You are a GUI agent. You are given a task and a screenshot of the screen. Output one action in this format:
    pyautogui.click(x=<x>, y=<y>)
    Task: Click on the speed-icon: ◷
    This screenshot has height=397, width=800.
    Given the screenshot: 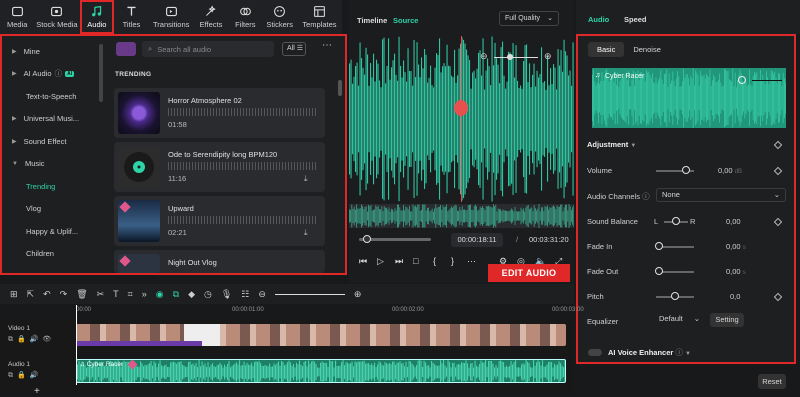 What is the action you would take?
    pyautogui.click(x=208, y=294)
    